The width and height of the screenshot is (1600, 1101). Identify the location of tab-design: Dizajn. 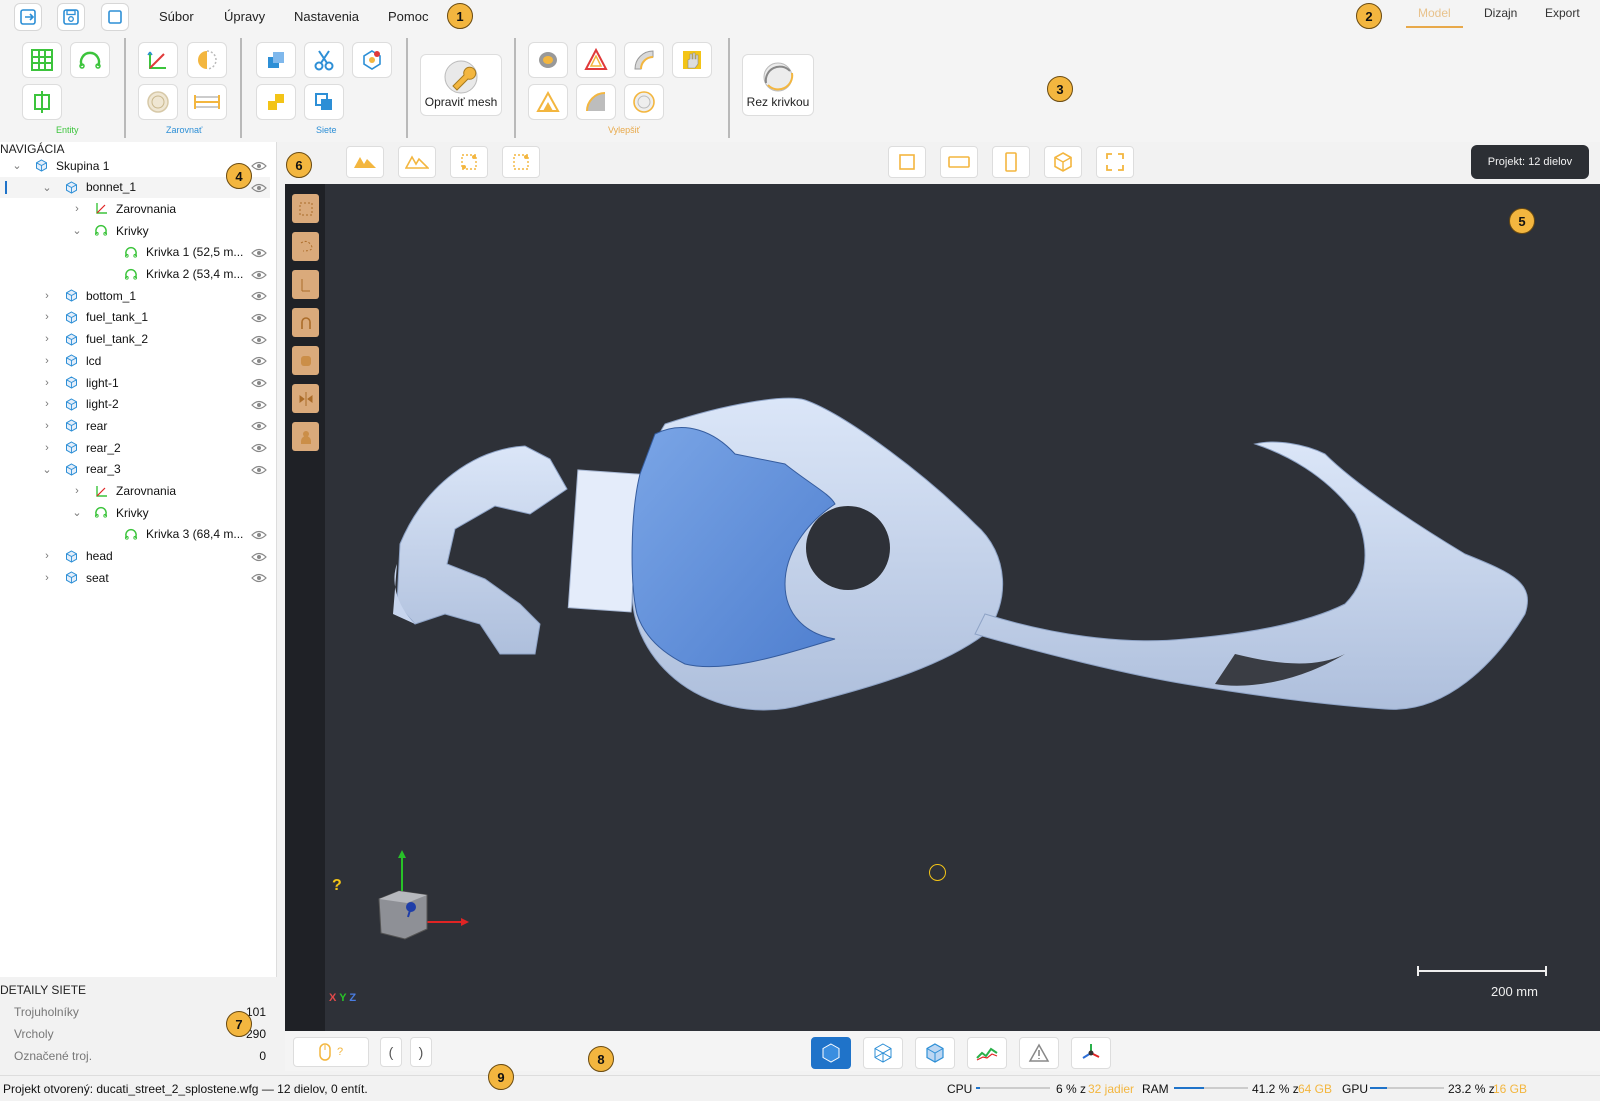
(1500, 13).